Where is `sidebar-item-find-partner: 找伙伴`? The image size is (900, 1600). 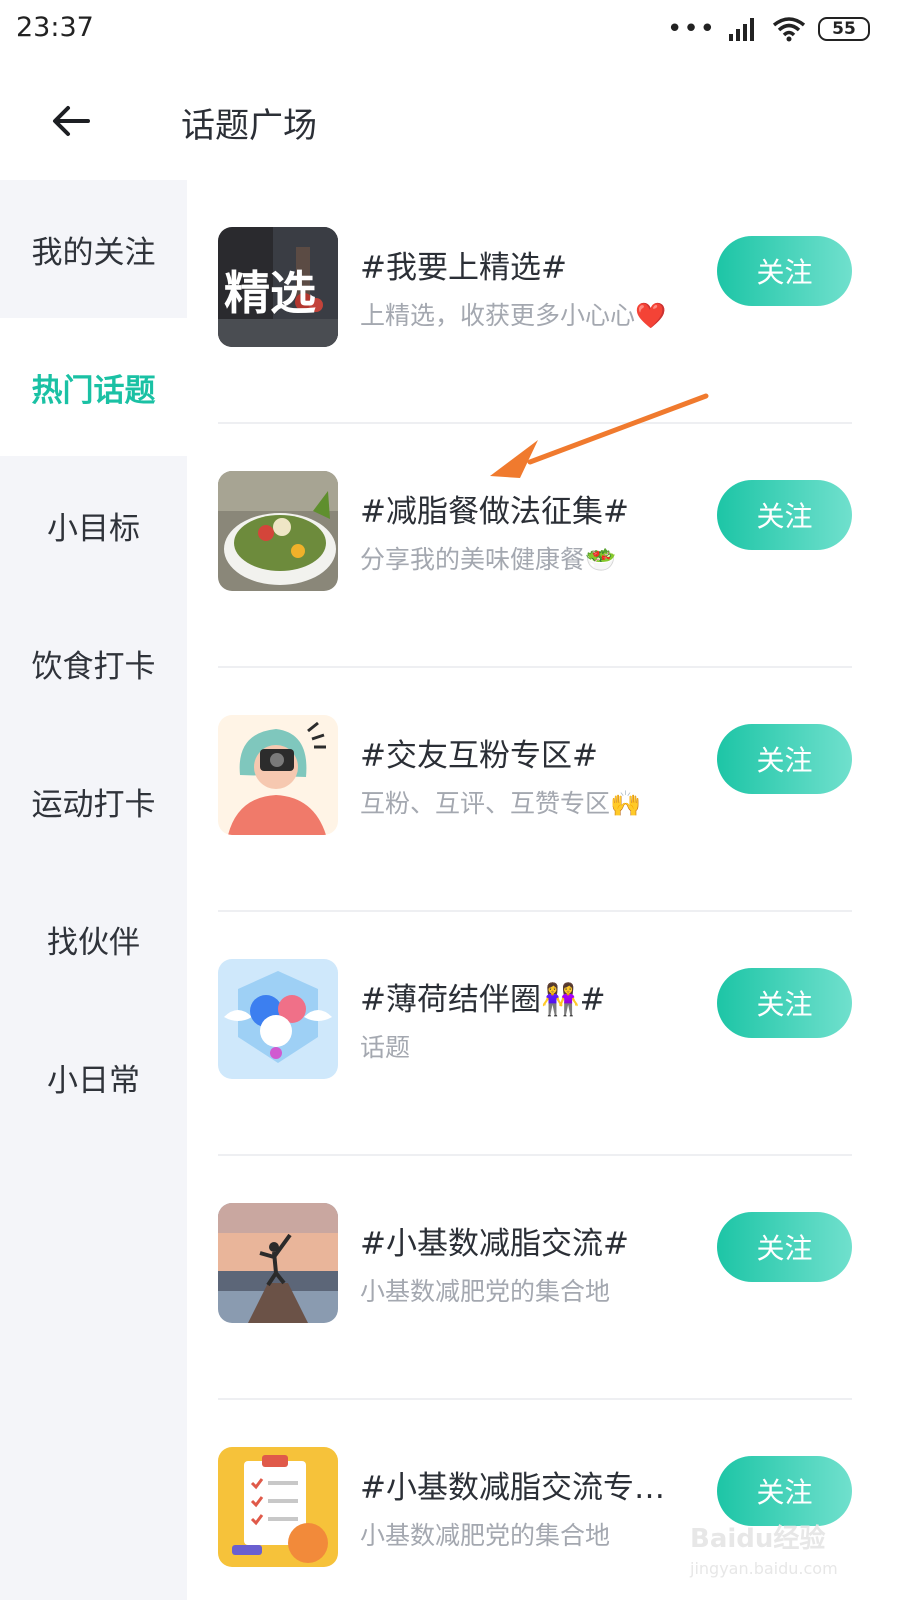
sidebar-item-find-partner: 找伙伴 is located at coordinates (93, 939).